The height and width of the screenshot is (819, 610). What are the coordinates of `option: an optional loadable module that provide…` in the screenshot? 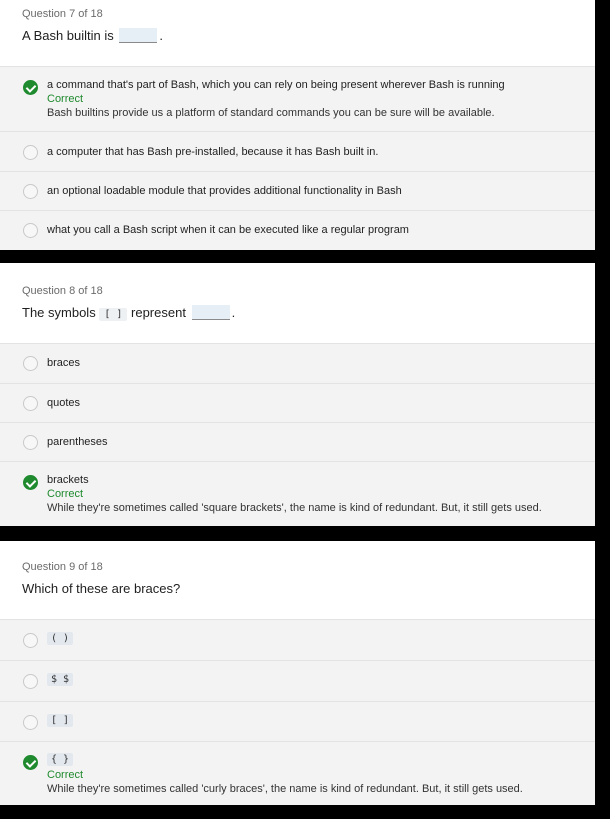 It's located at (297, 190).